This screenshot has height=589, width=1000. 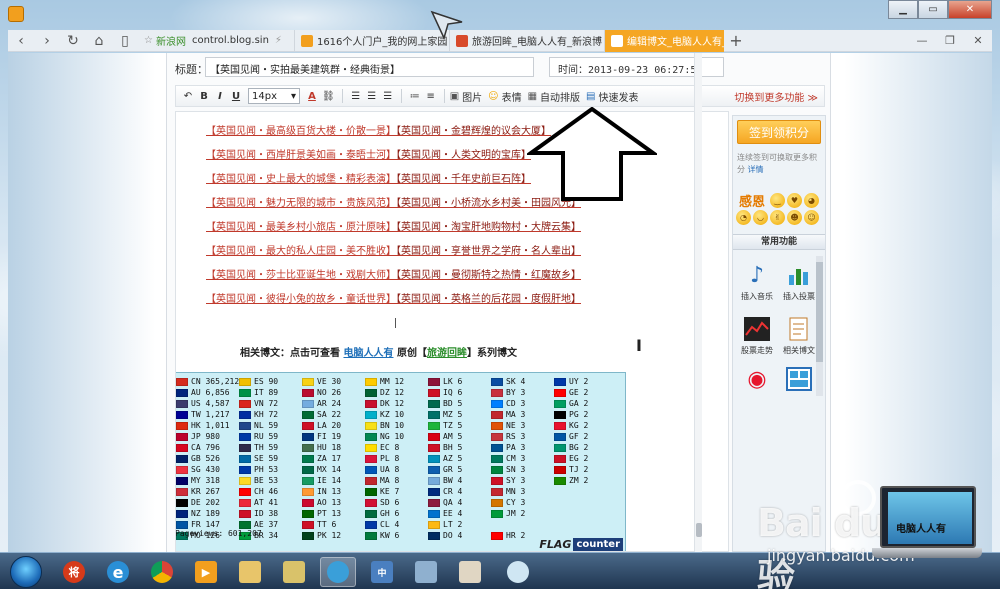 What do you see at coordinates (970, 9) in the screenshot?
I see `close-button: ✕` at bounding box center [970, 9].